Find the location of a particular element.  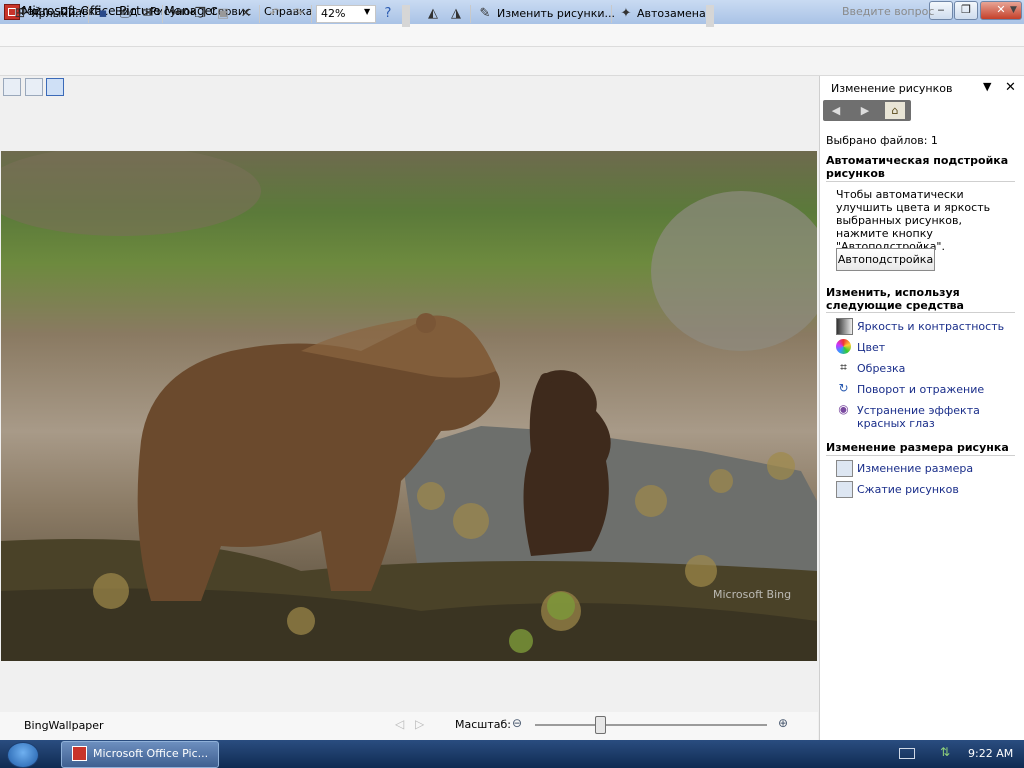

network-icon: ⇅ is located at coordinates (945, 752).